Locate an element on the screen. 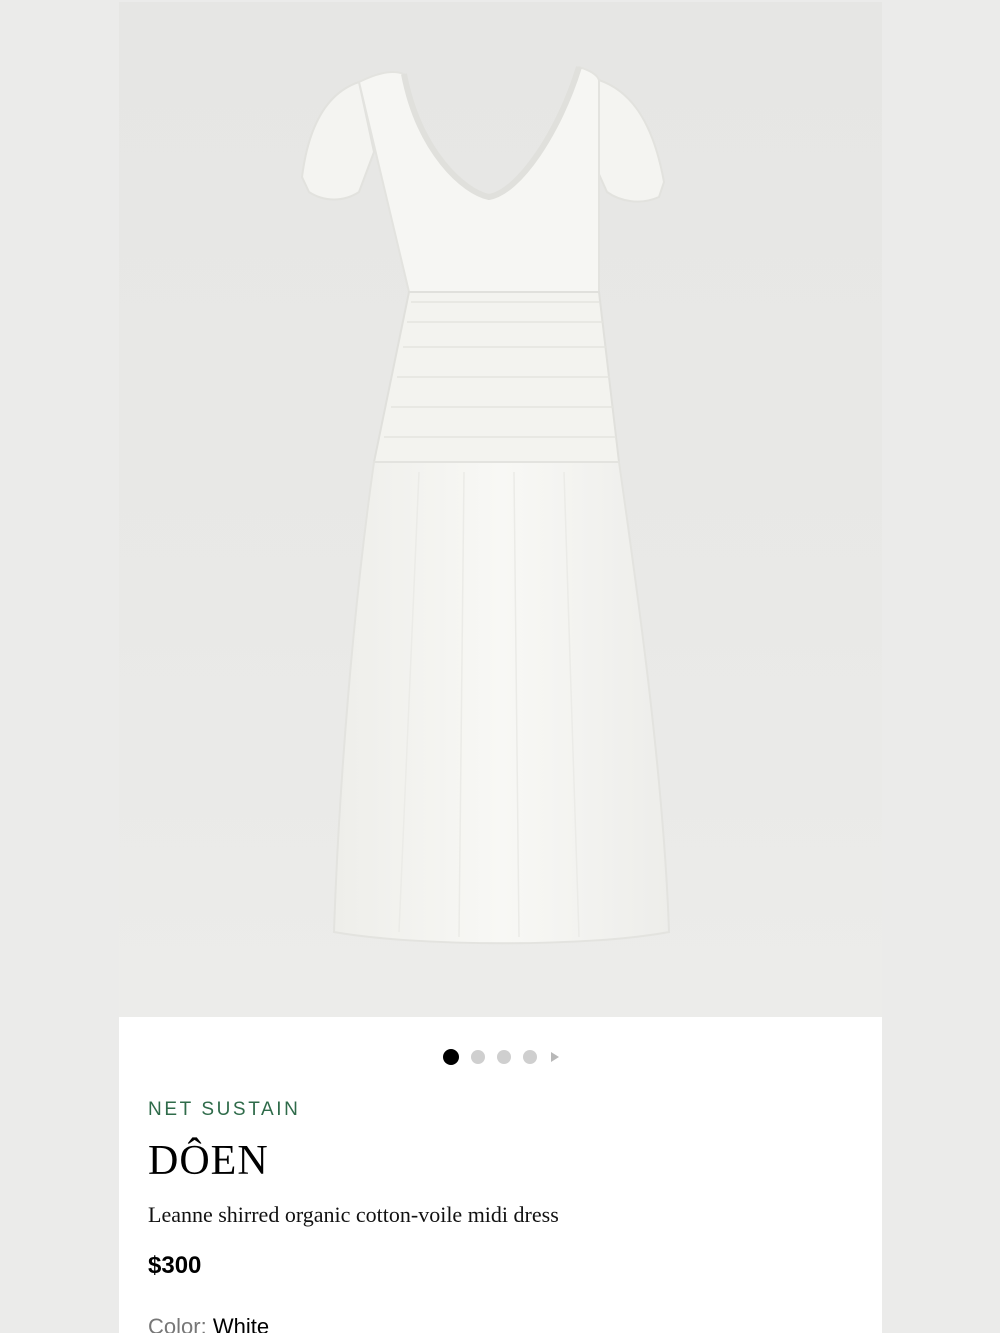 Image resolution: width=1000 pixels, height=1333 pixels. color-value: White is located at coordinates (241, 1323).